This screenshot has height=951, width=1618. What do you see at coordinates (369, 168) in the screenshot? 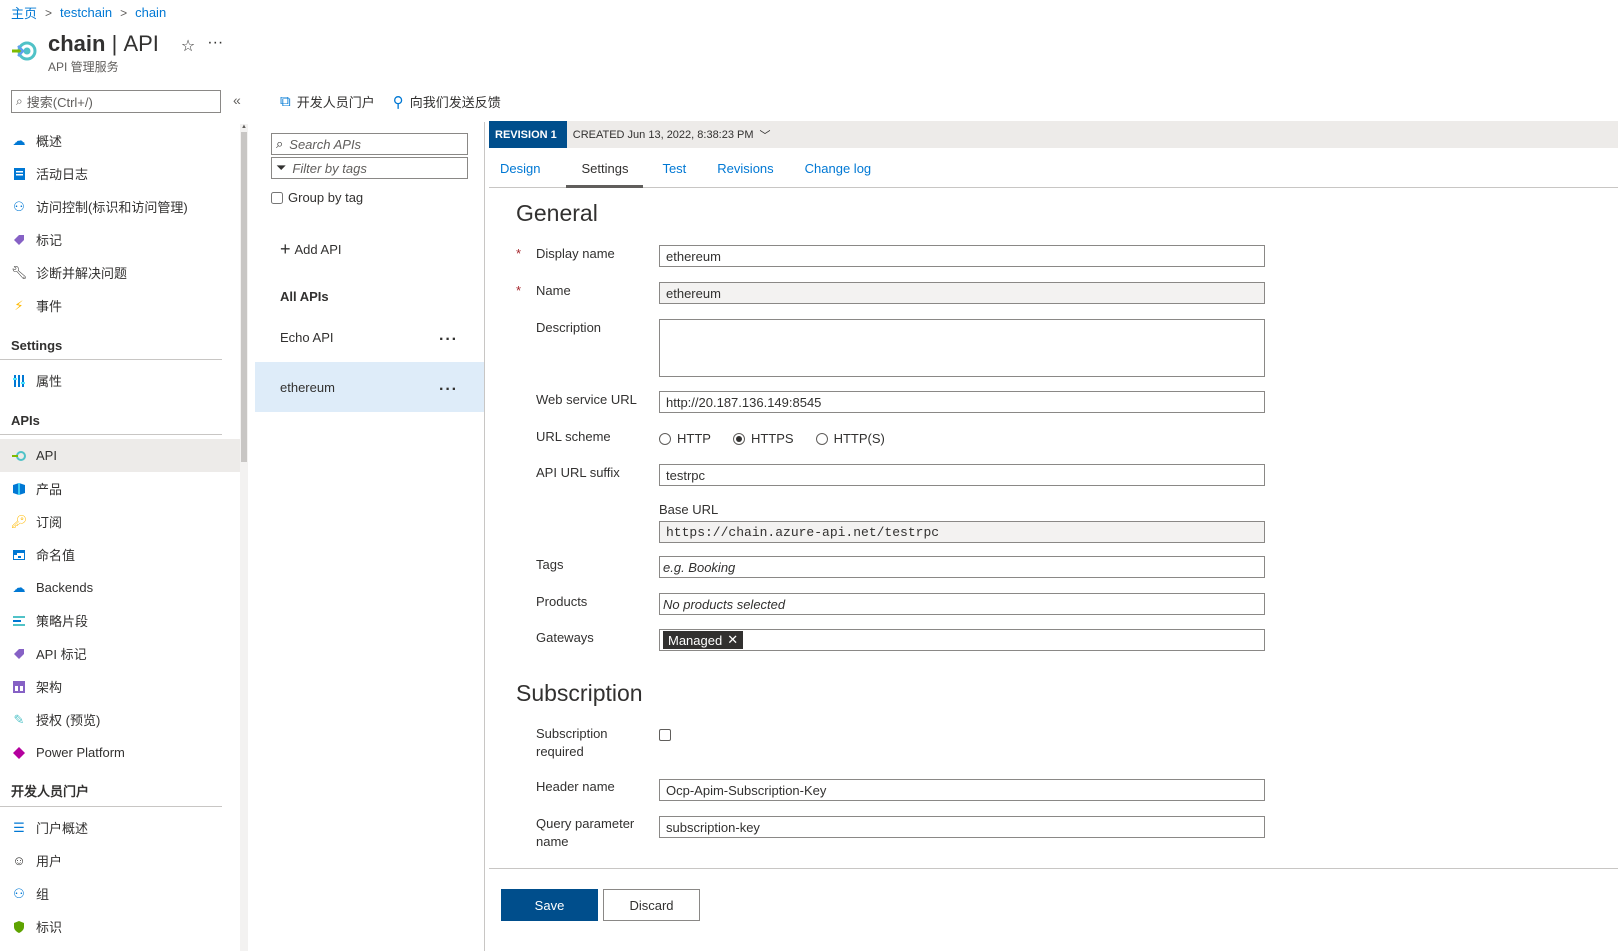
I see `filter-tags-input: ⏷ Filter by tags` at bounding box center [369, 168].